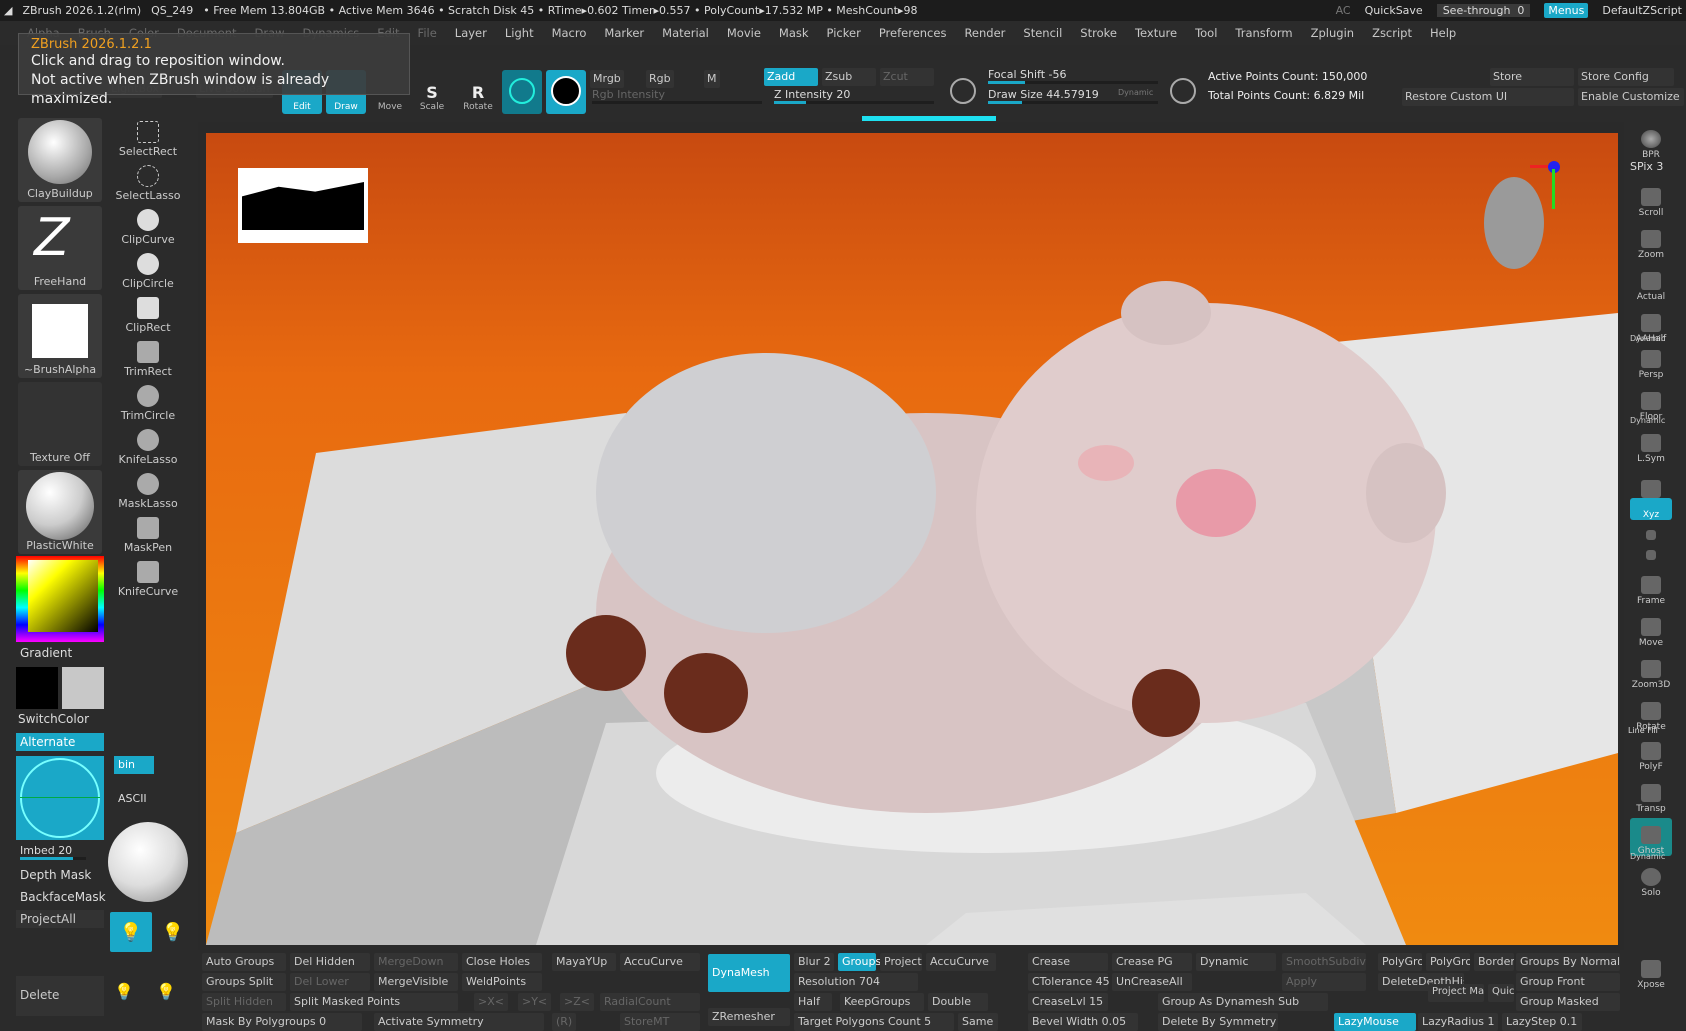 This screenshot has width=1686, height=1031. Describe the element at coordinates (1152, 962) in the screenshot. I see `crease-pg-button: Crease PG` at that location.